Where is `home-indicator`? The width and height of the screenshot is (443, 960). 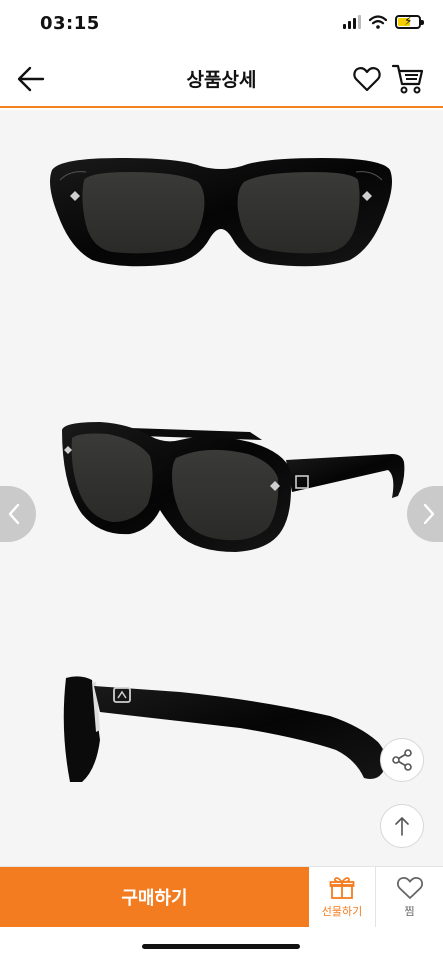
home-indicator is located at coordinates (221, 946).